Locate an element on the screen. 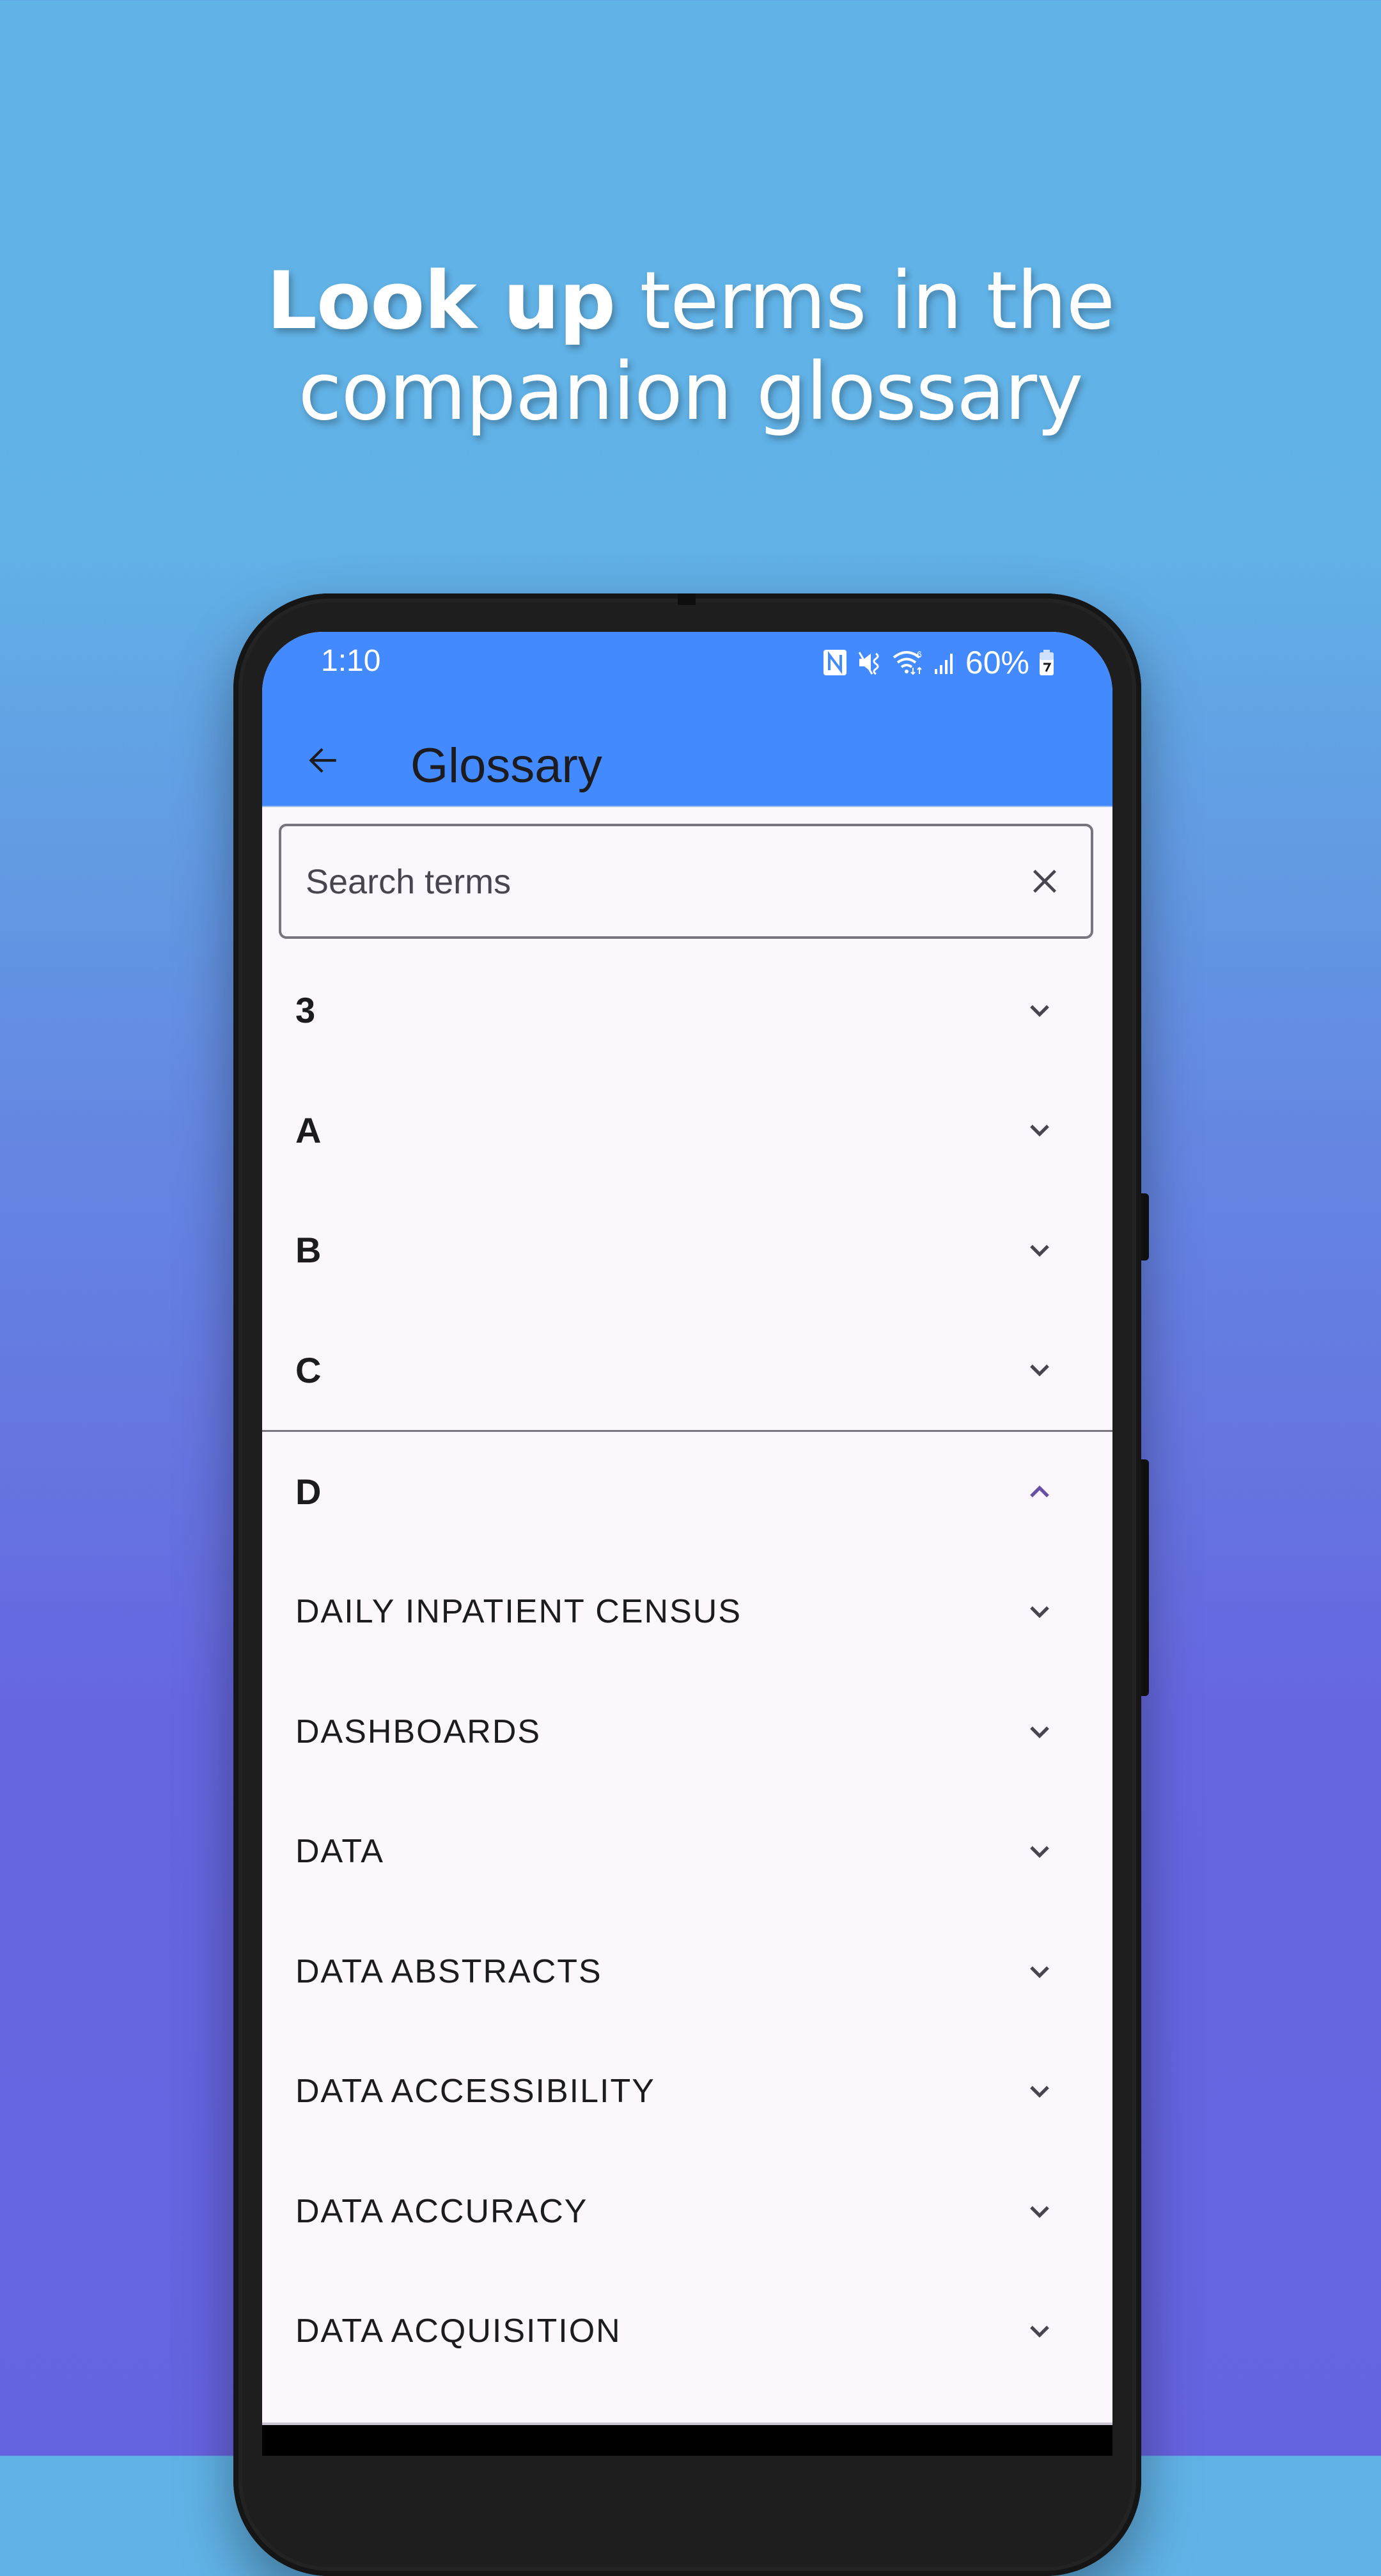 Image resolution: width=1381 pixels, height=2576 pixels. headline-rest: terms in the is located at coordinates (865, 301).